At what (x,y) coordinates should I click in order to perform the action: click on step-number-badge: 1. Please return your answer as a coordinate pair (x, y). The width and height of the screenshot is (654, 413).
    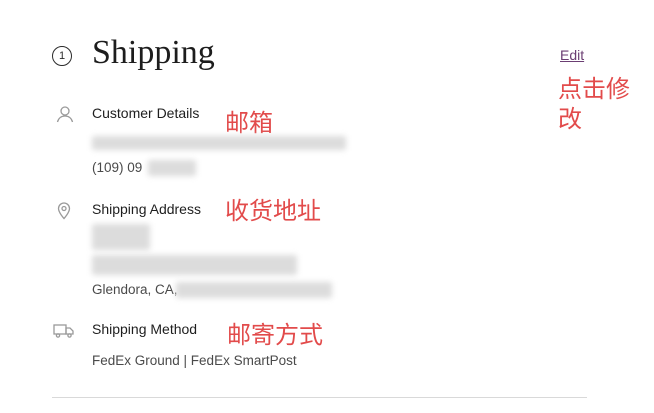
    Looking at the image, I should click on (62, 56).